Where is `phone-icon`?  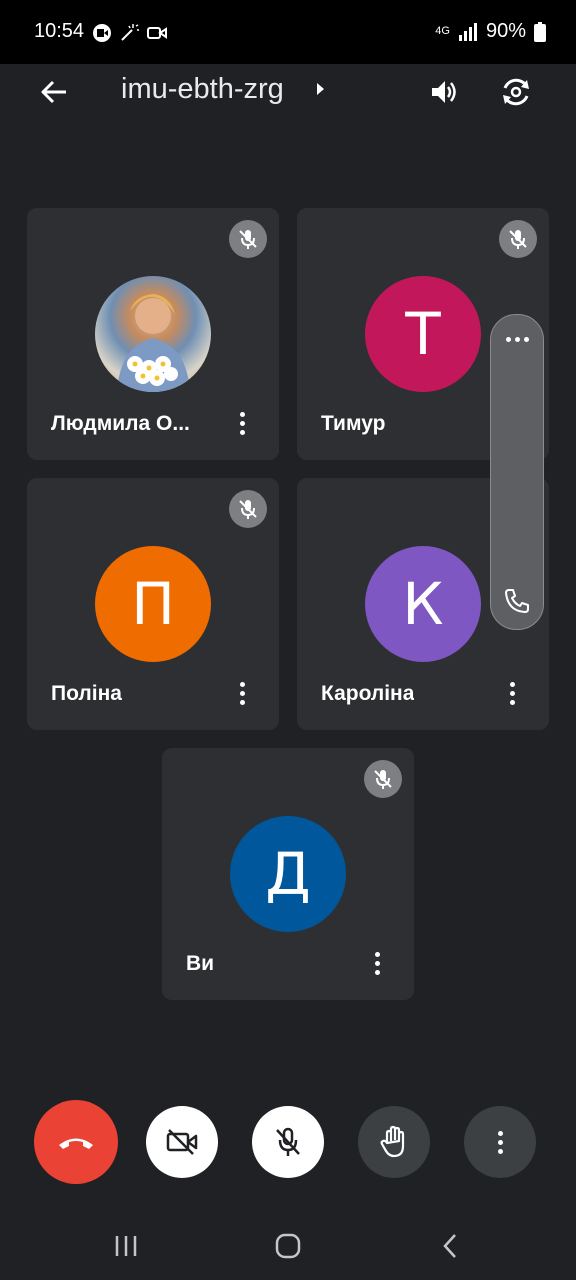 phone-icon is located at coordinates (517, 601).